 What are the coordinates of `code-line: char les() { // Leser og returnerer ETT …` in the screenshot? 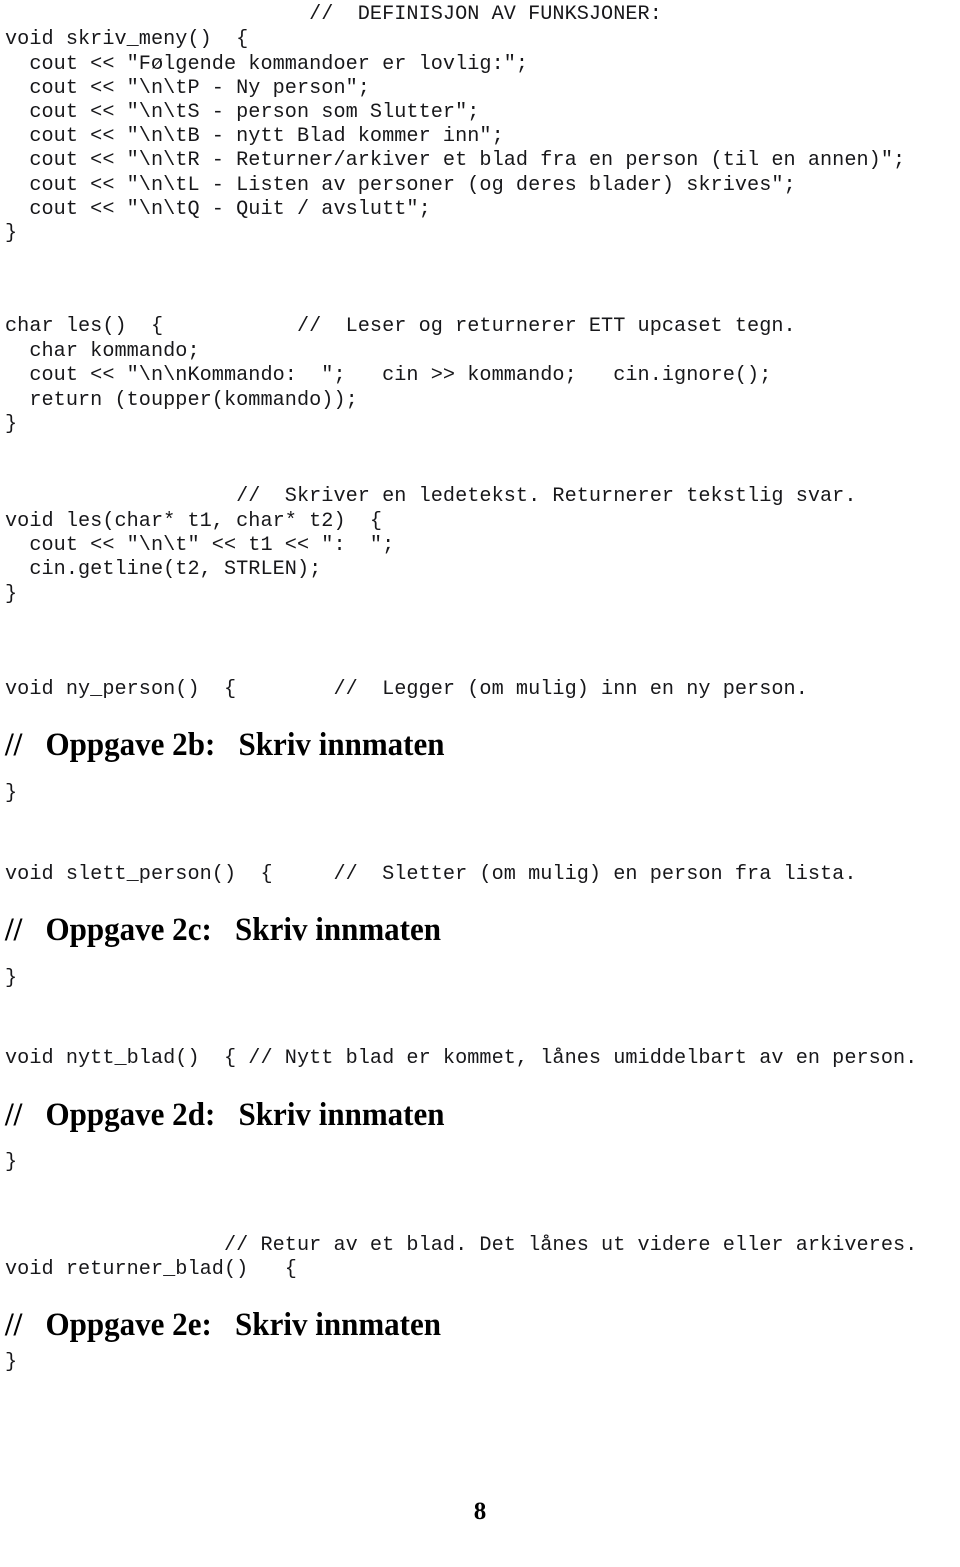 It's located at (400, 326).